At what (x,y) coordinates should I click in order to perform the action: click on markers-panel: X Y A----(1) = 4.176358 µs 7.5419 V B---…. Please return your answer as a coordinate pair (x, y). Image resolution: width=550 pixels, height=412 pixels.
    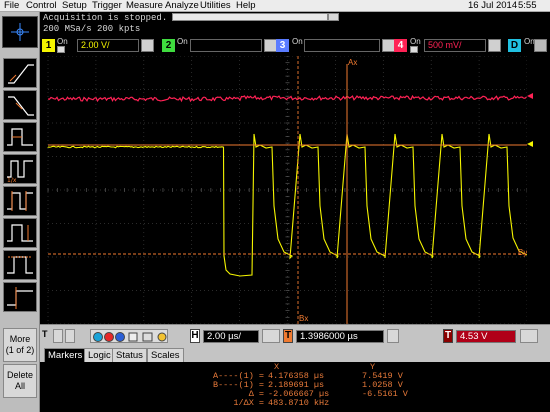
    Looking at the image, I should click on (295, 387).